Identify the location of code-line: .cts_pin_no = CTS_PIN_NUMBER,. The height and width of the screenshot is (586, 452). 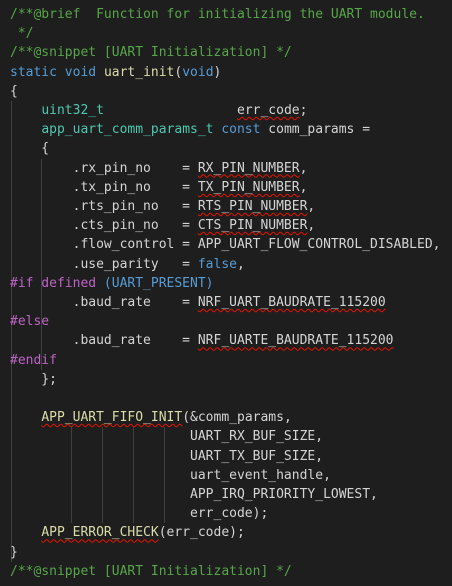
(163, 225).